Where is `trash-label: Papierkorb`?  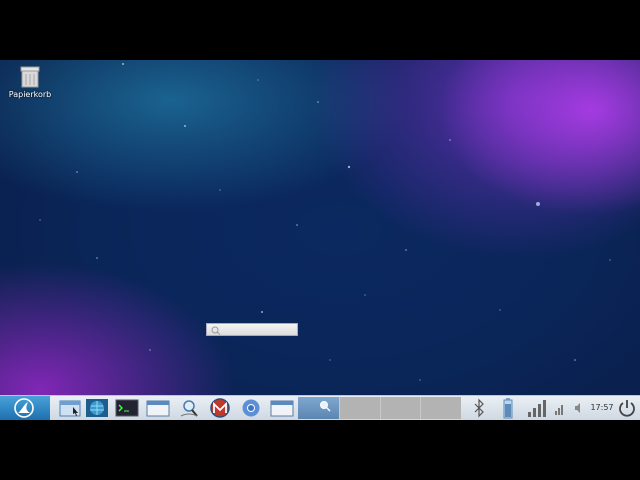
trash-label: Papierkorb is located at coordinates (30, 94).